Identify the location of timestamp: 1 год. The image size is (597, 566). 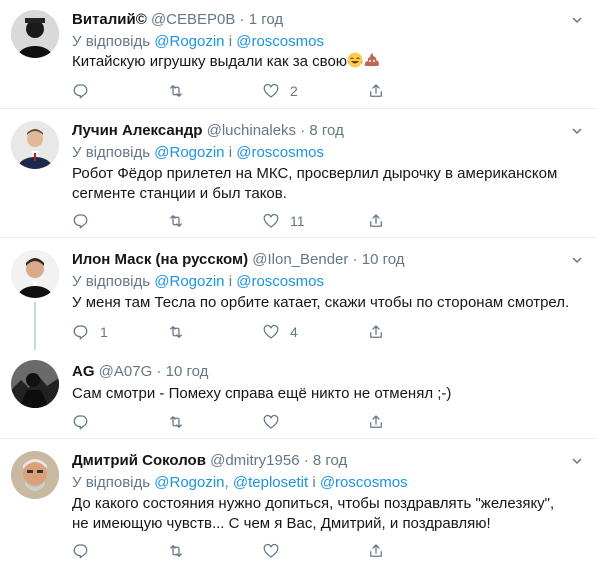
(266, 19).